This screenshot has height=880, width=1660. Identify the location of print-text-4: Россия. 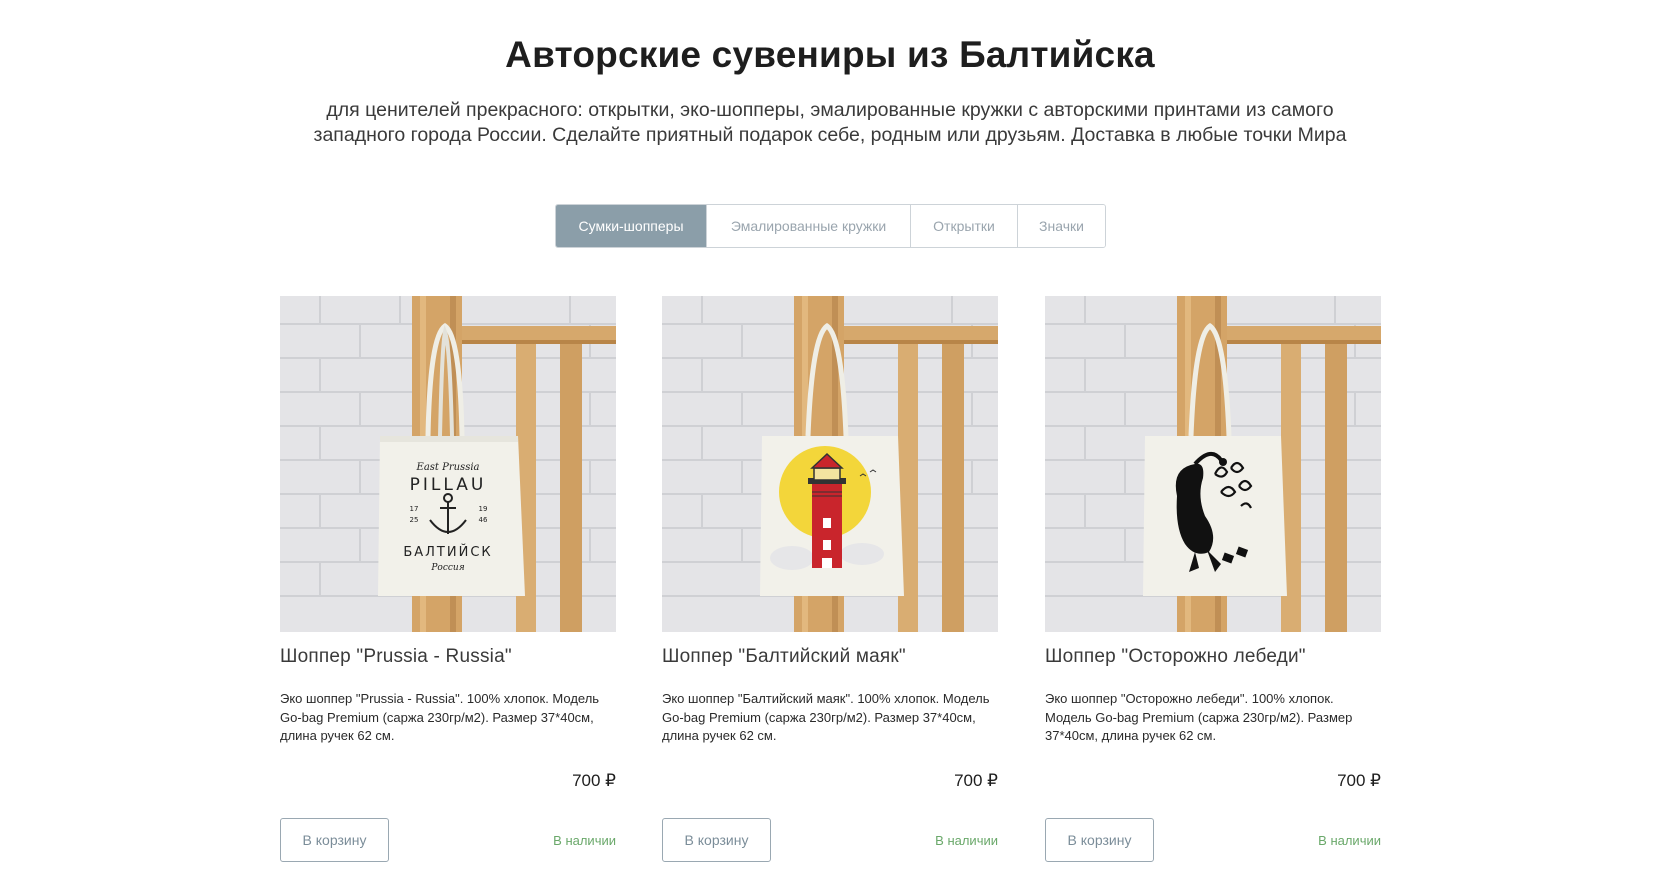
(447, 568).